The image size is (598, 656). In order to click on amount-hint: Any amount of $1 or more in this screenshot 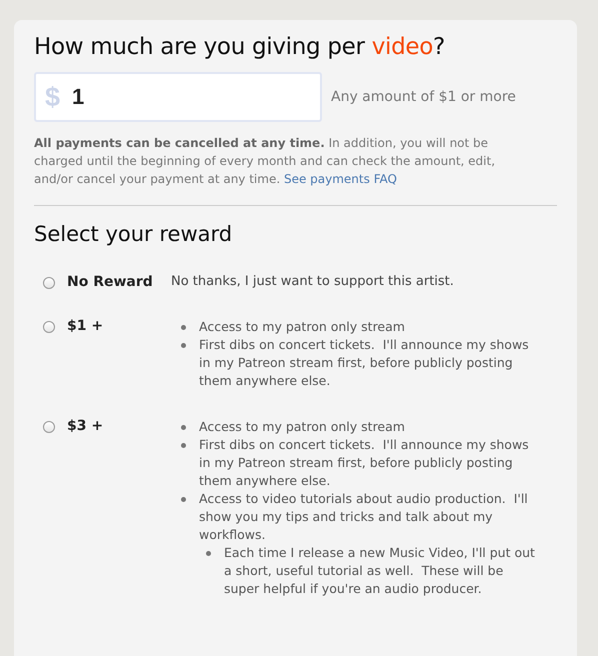, I will do `click(423, 97)`.